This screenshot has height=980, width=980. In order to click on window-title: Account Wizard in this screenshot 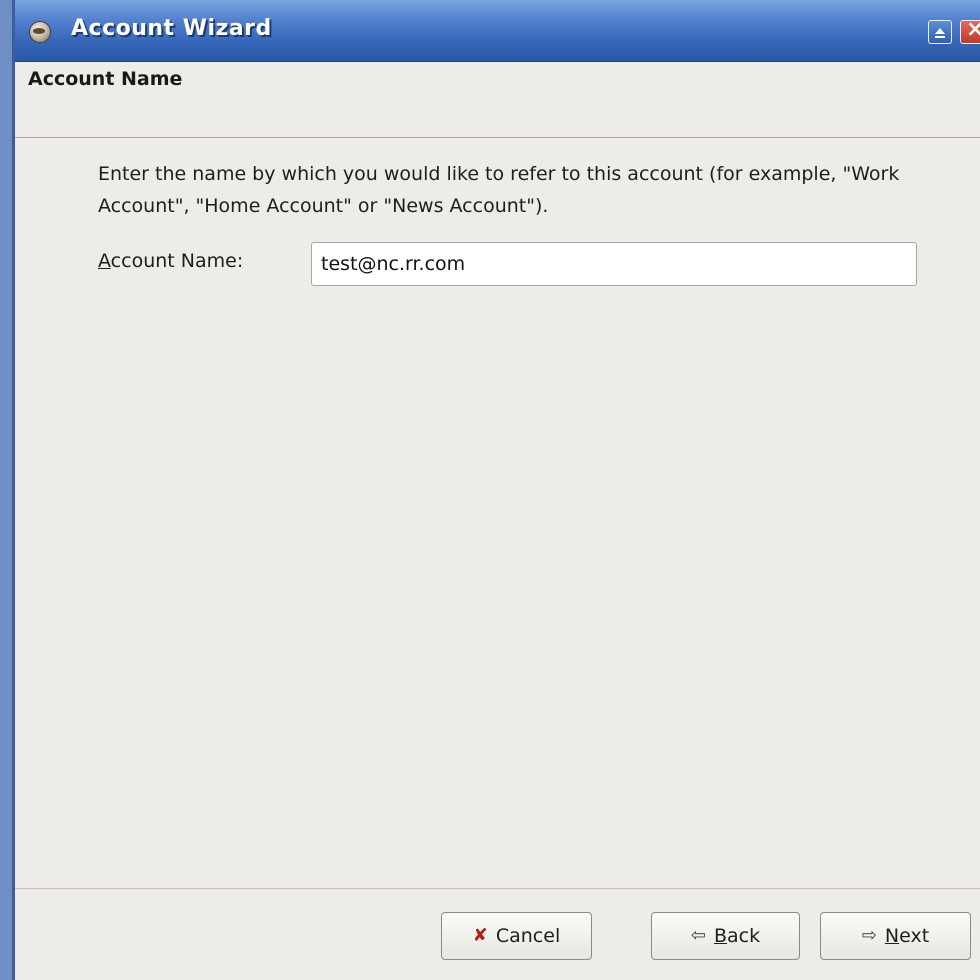, I will do `click(171, 28)`.